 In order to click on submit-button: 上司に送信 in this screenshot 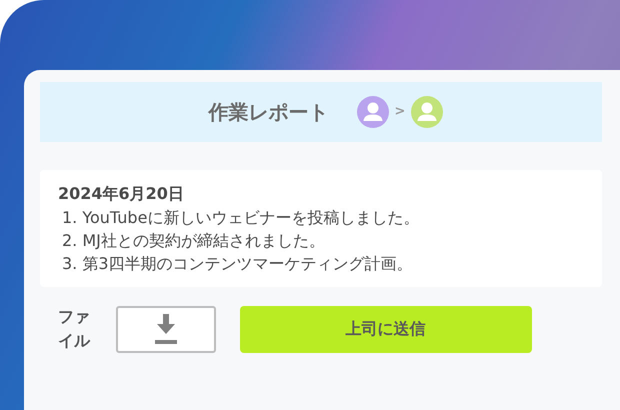, I will do `click(386, 329)`.